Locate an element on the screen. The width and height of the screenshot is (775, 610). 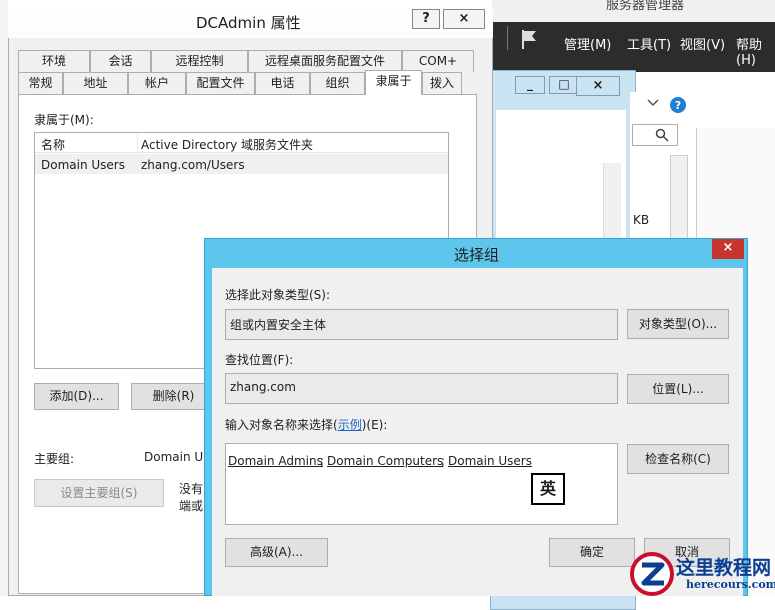
resolved-name-domain-admins: Domain Admins is located at coordinates (275, 461).